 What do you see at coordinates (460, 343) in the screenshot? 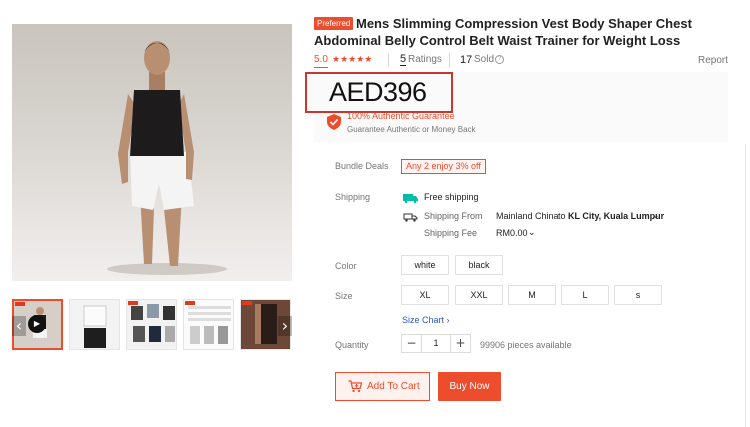
I see `quantity-increase-button: +` at bounding box center [460, 343].